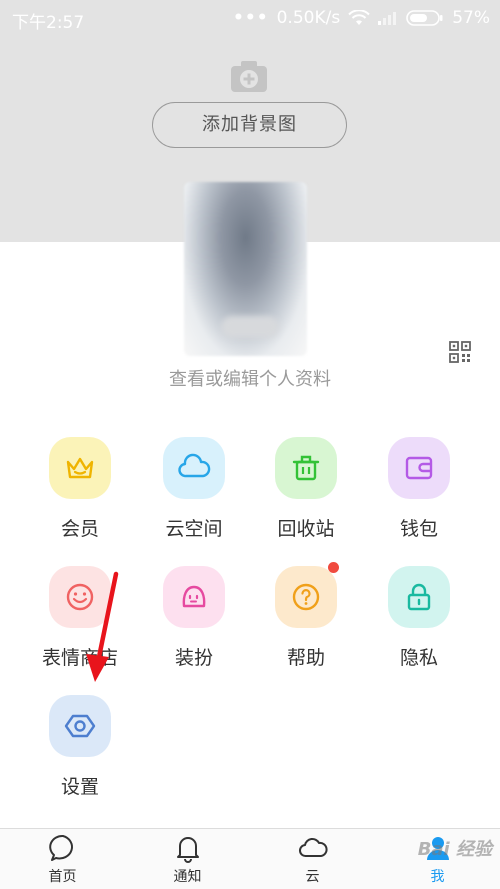 Image resolution: width=500 pixels, height=889 pixels. Describe the element at coordinates (471, 18) in the screenshot. I see `battery-percent: 57%` at that location.